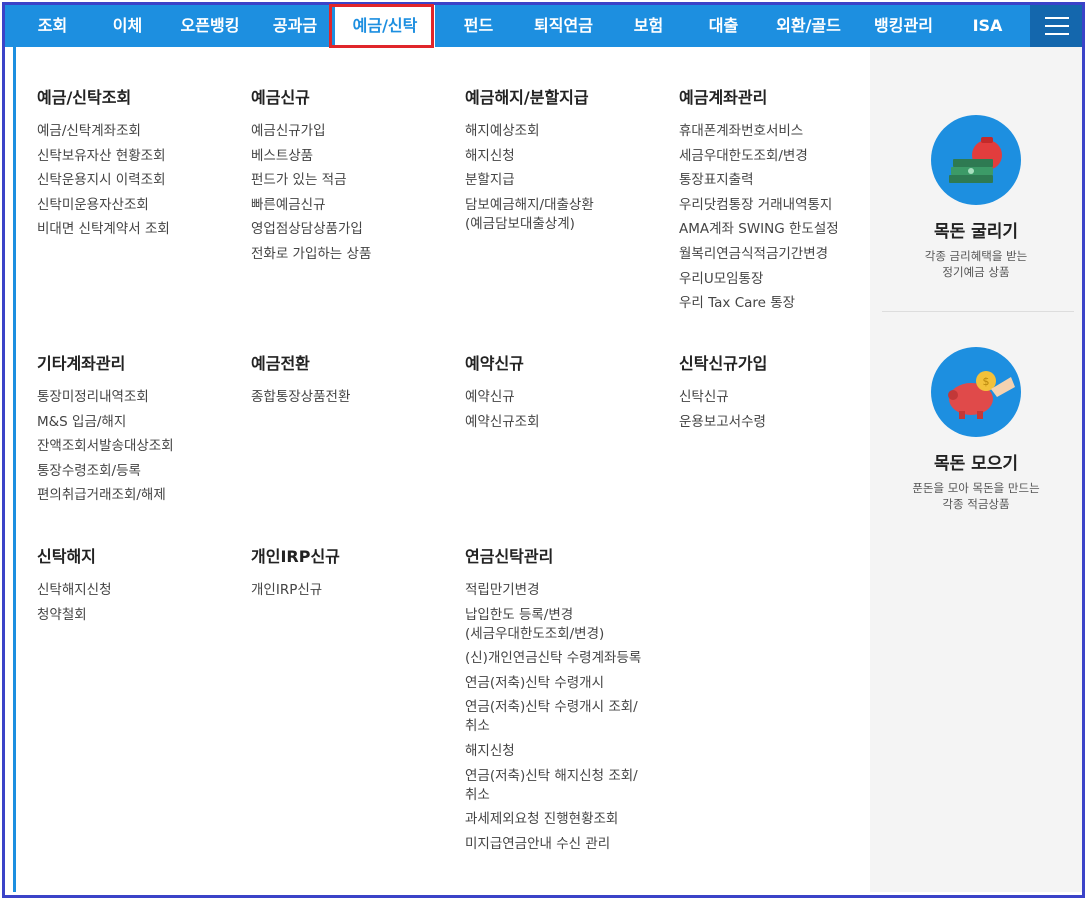  I want to click on menu-link: 예금신규가입, so click(311, 131).